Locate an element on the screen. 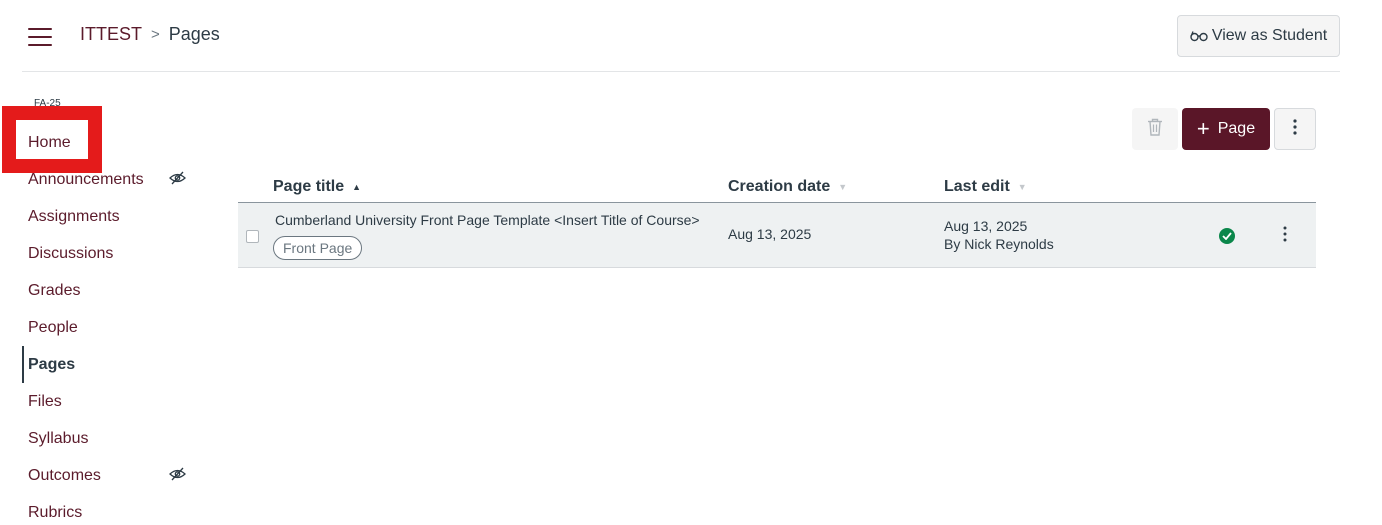 This screenshot has height=525, width=1382. highlight-annotation-box is located at coordinates (52, 139).